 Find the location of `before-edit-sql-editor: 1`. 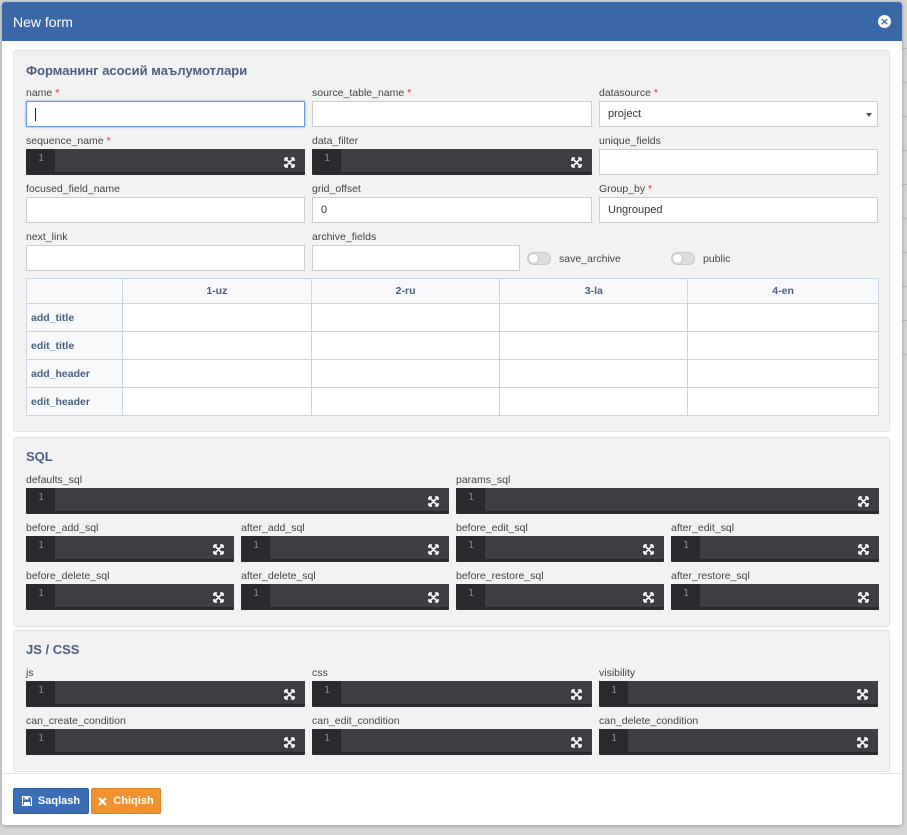

before-edit-sql-editor: 1 is located at coordinates (560, 549).